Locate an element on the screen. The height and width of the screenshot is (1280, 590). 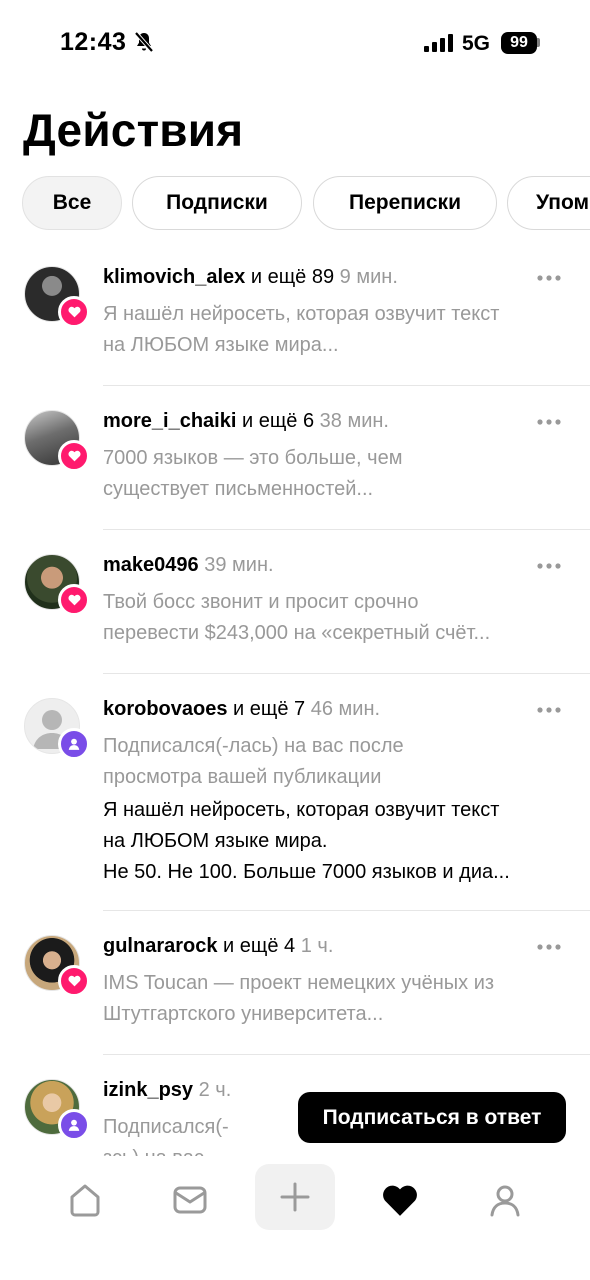
time-ago: 9 мин. is located at coordinates (368, 277).